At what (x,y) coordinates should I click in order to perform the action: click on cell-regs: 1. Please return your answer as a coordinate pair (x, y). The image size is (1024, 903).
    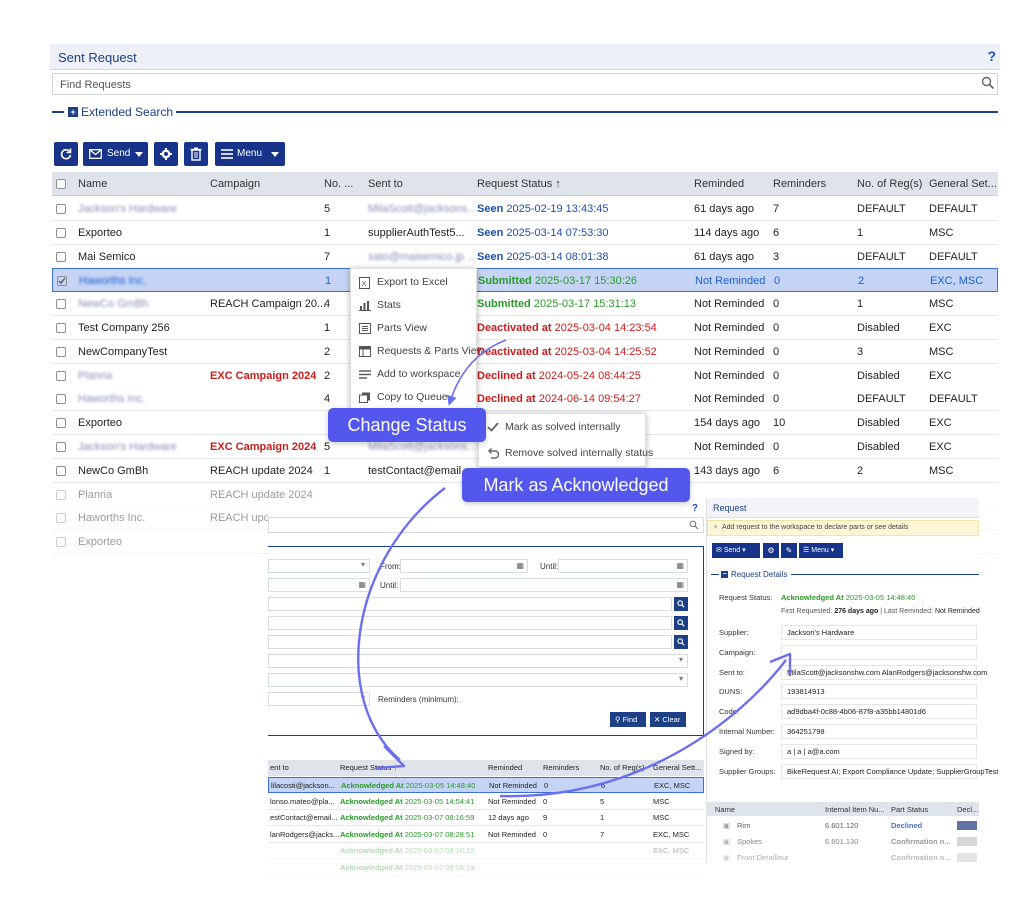
    Looking at the image, I should click on (860, 304).